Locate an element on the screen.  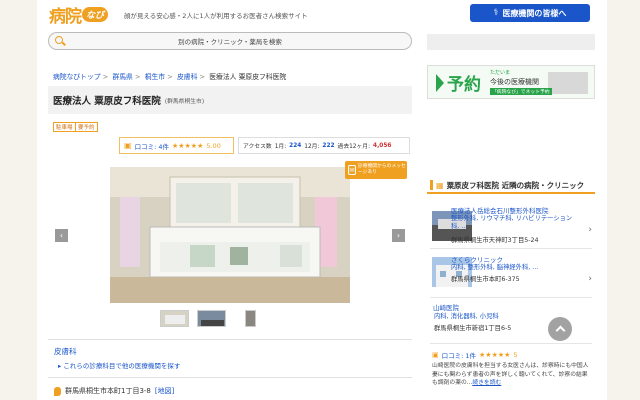
message-badge: ✉ 診療機関からのメッセージあり is located at coordinates (376, 170).